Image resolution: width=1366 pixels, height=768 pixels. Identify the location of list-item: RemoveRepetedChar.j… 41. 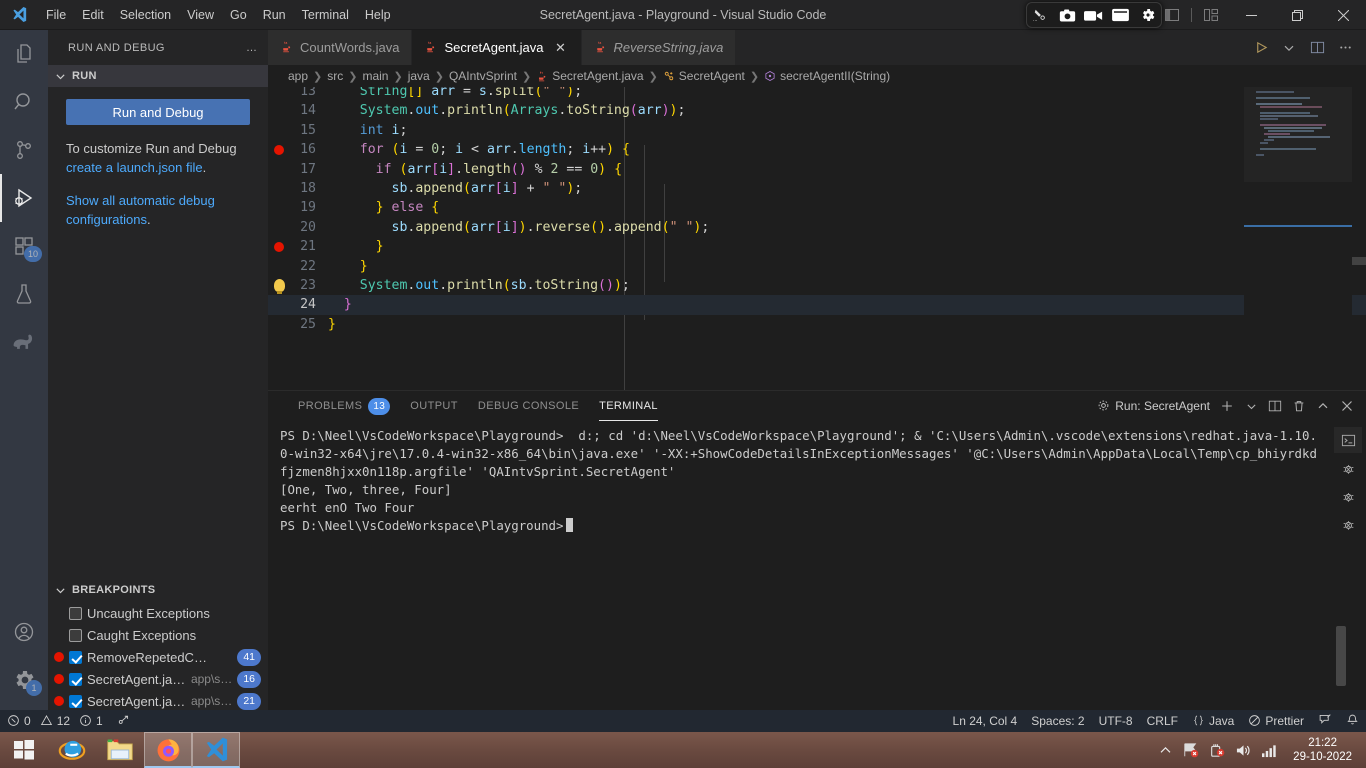
(158, 657).